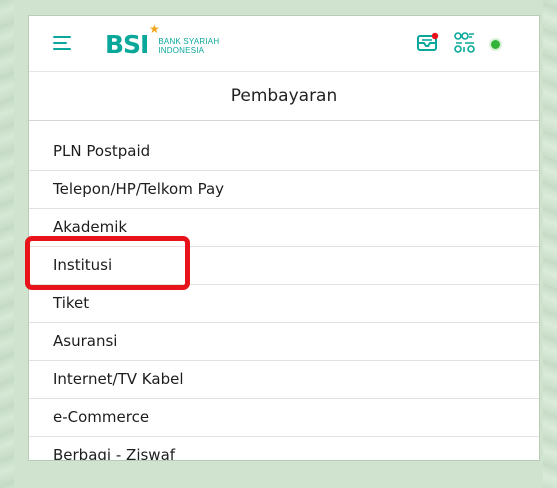  Describe the element at coordinates (428, 42) in the screenshot. I see `mail-icon` at that location.